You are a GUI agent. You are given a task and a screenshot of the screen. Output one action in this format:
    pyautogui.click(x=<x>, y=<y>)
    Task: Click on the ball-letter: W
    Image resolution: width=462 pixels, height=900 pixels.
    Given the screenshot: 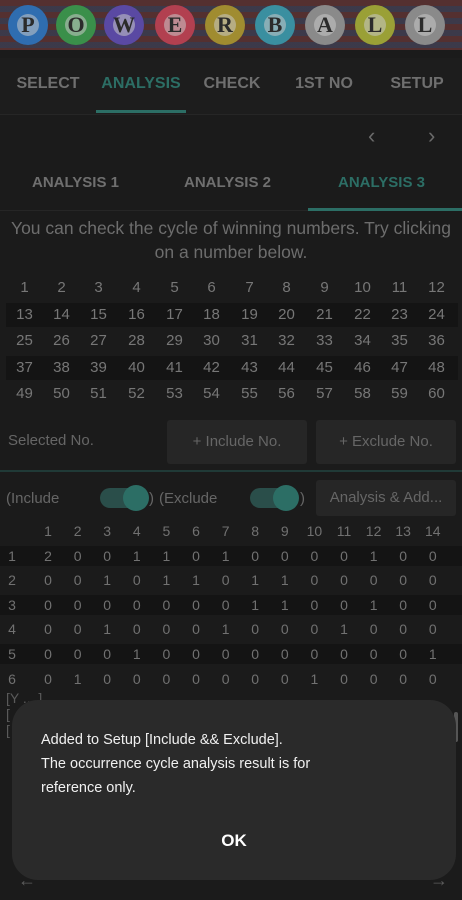 What is the action you would take?
    pyautogui.click(x=124, y=24)
    